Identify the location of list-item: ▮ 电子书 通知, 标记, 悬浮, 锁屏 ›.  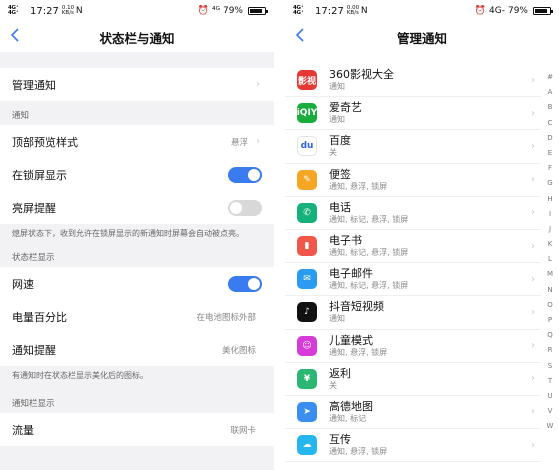
(413, 247).